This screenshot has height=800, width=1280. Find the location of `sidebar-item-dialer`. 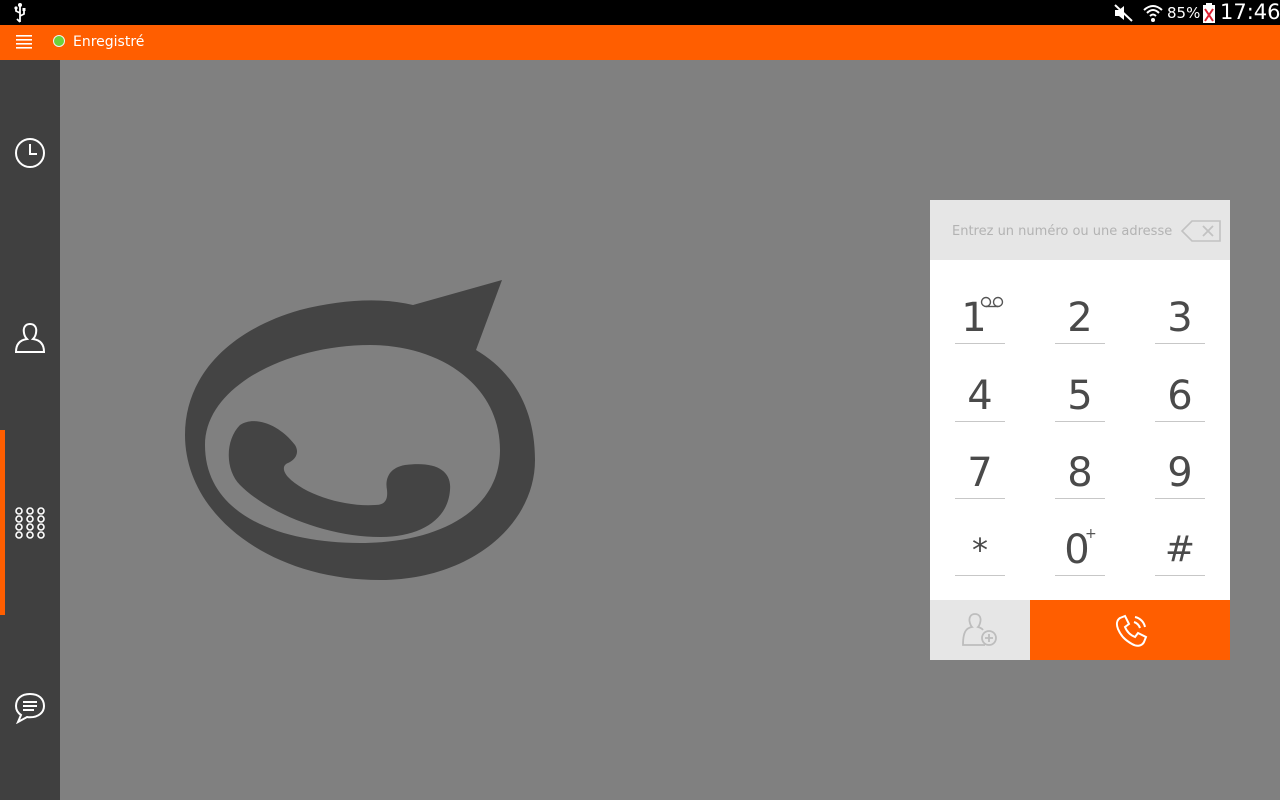

sidebar-item-dialer is located at coordinates (30, 522).